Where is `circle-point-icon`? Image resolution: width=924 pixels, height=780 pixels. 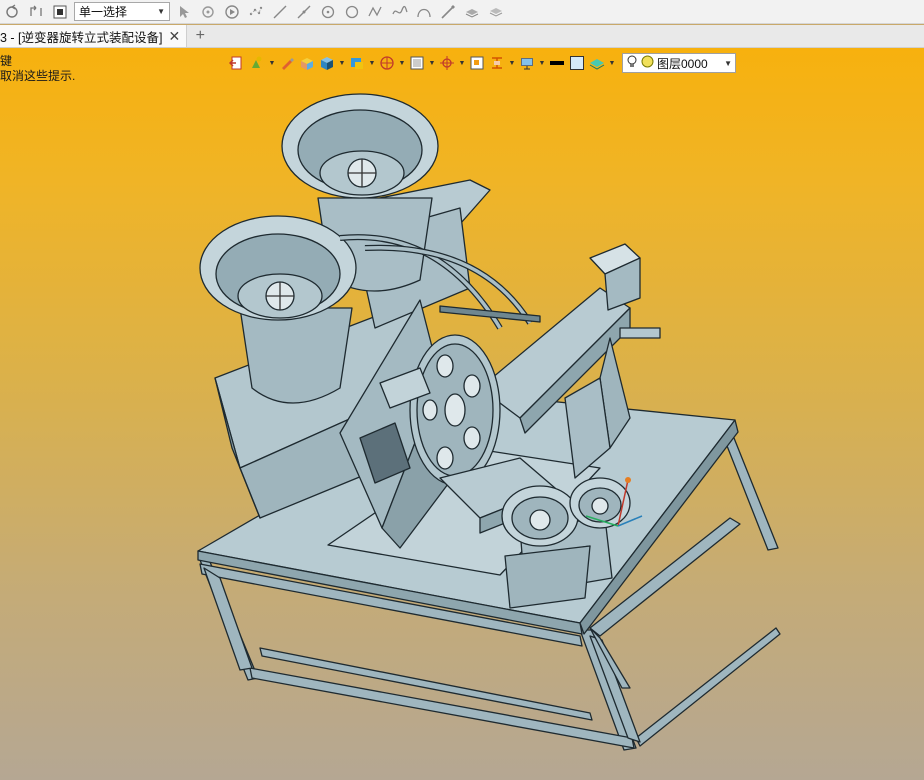
circle-point-icon is located at coordinates (328, 12).